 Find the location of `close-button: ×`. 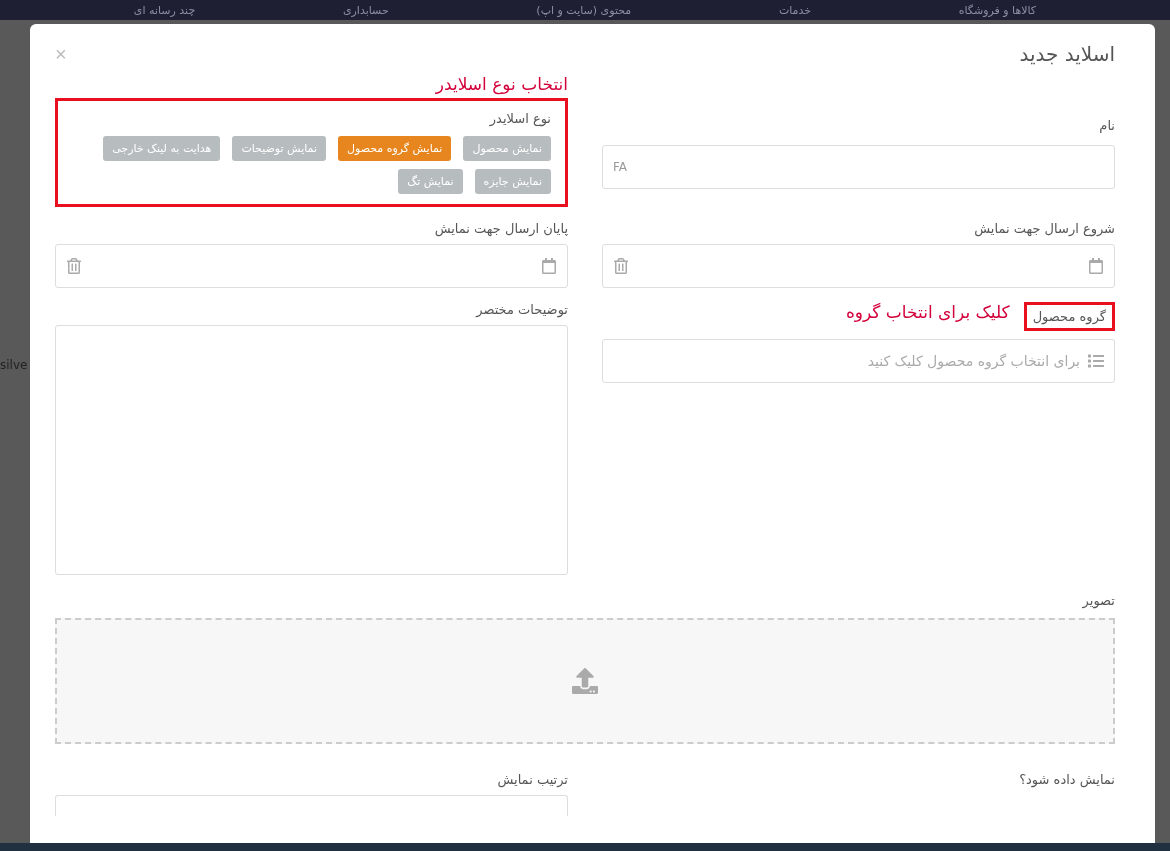

close-button: × is located at coordinates (61, 54).